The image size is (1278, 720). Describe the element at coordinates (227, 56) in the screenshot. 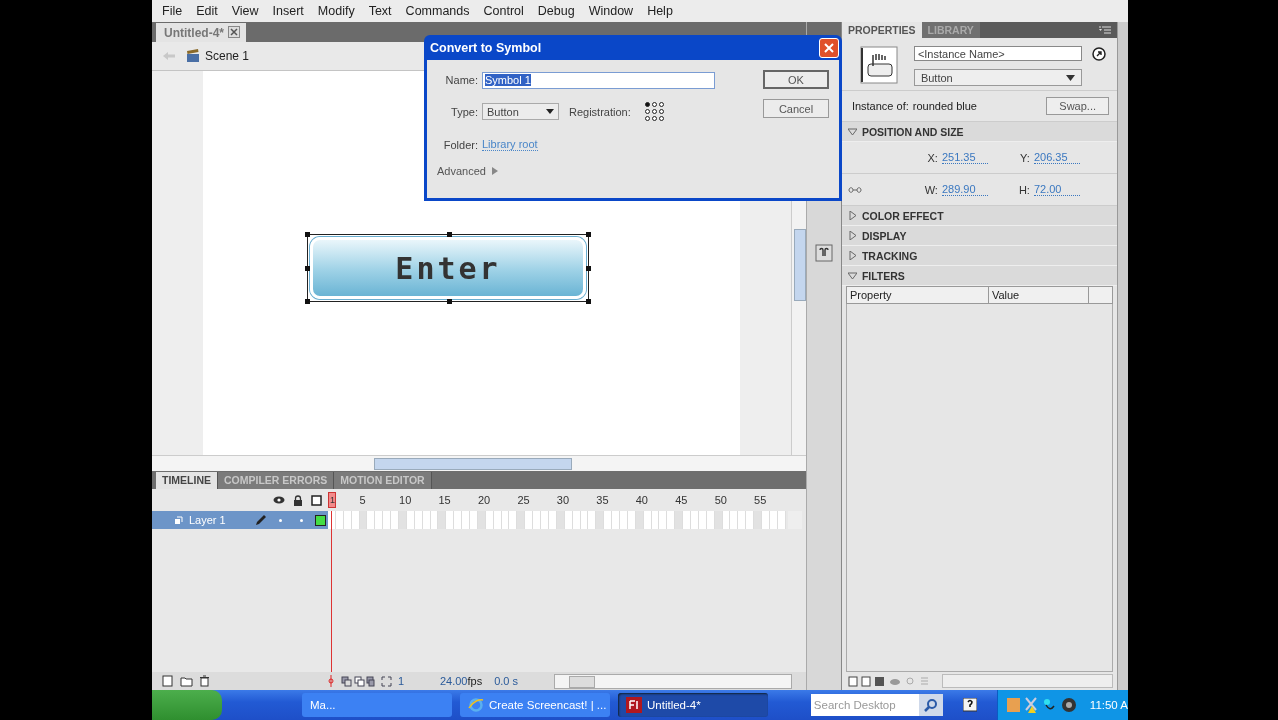

I see `scene-label: Scene 1` at that location.